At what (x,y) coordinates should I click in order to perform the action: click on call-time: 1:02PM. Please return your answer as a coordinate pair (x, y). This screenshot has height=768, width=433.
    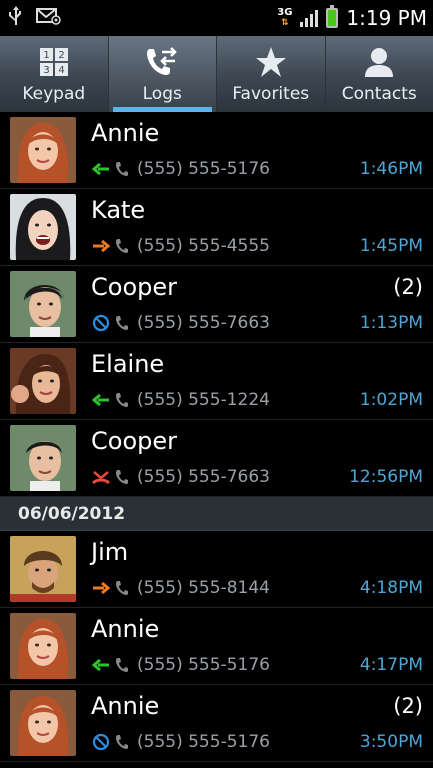
    Looking at the image, I should click on (391, 400).